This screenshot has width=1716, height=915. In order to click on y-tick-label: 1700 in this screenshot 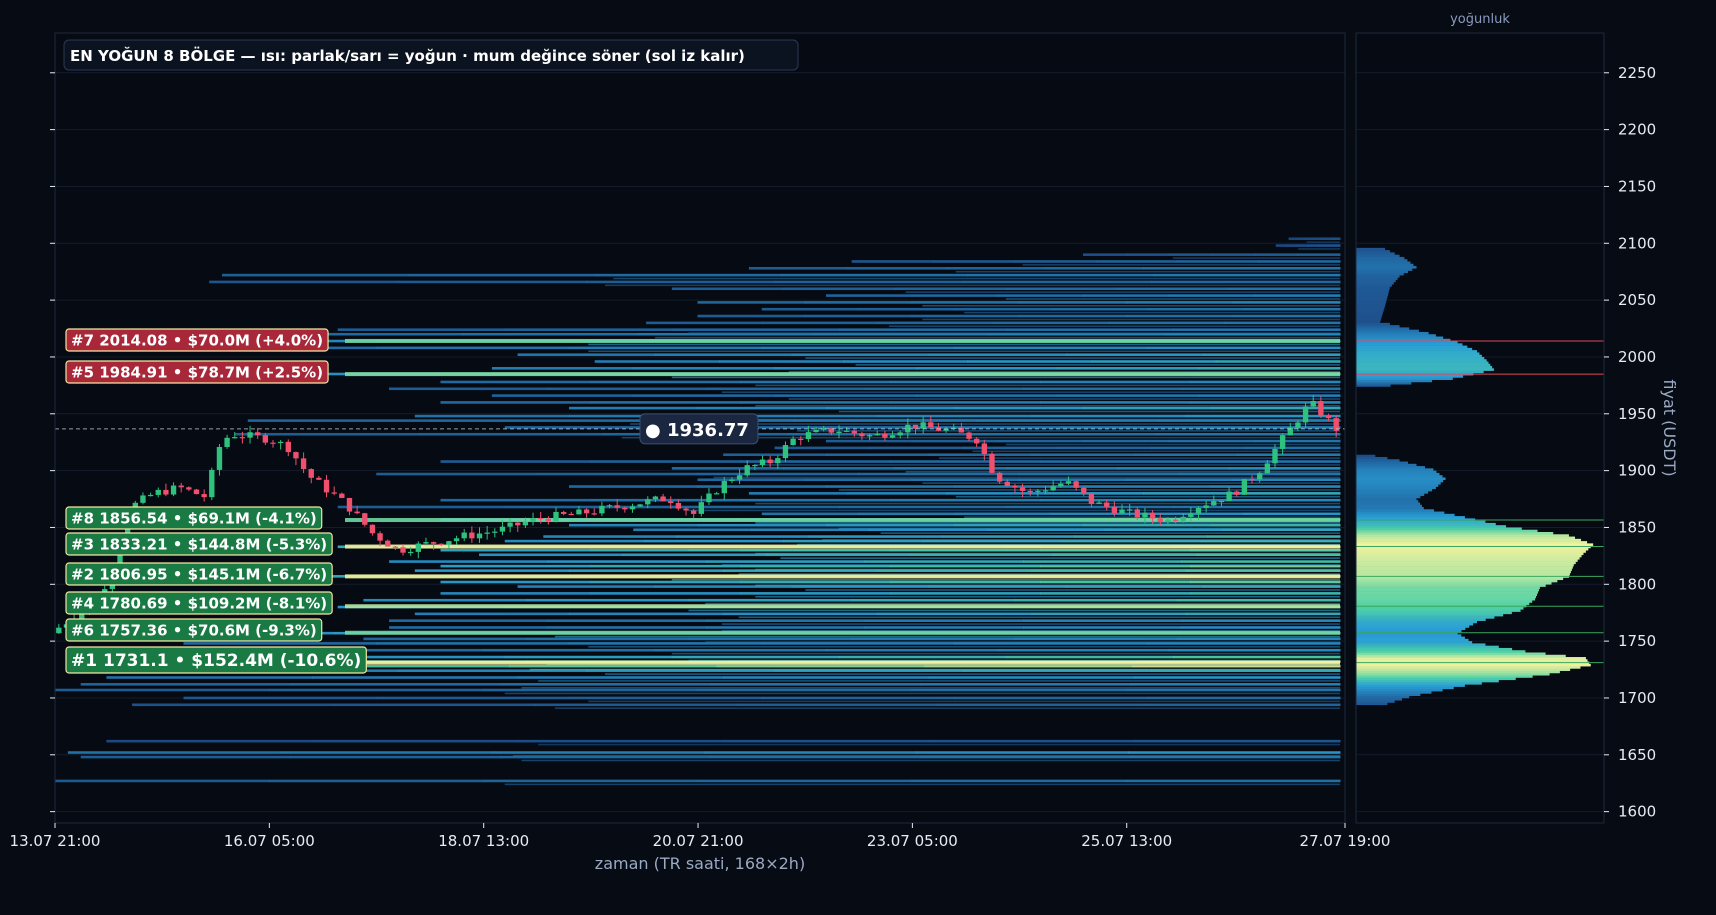, I will do `click(1637, 698)`.